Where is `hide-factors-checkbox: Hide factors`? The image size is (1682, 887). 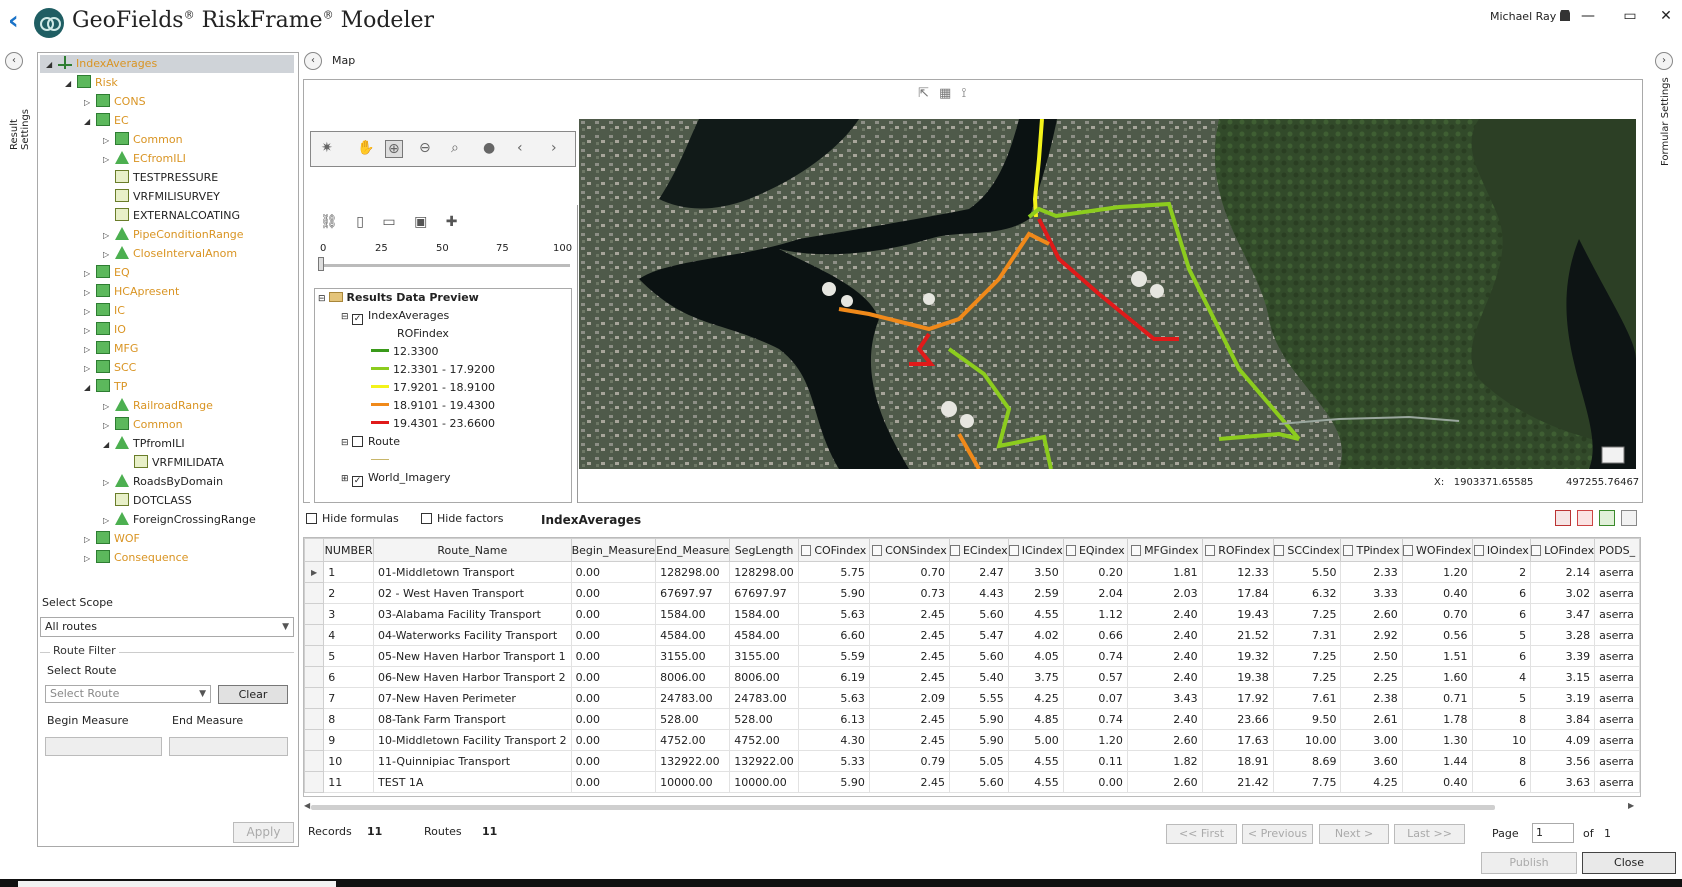 hide-factors-checkbox: Hide factors is located at coordinates (462, 518).